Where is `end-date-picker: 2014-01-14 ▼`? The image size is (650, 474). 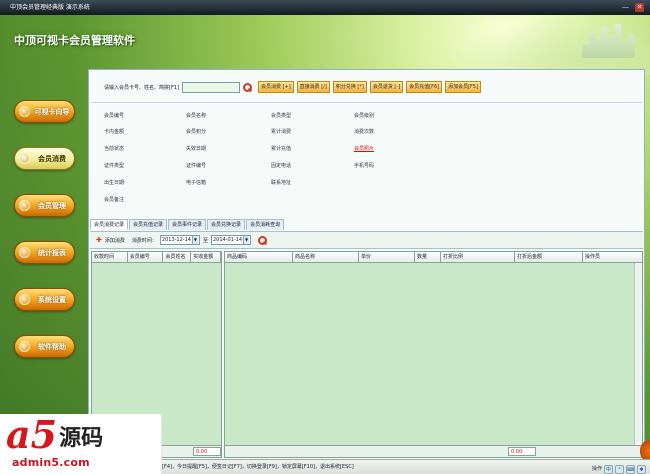 end-date-picker: 2014-01-14 ▼ is located at coordinates (231, 240).